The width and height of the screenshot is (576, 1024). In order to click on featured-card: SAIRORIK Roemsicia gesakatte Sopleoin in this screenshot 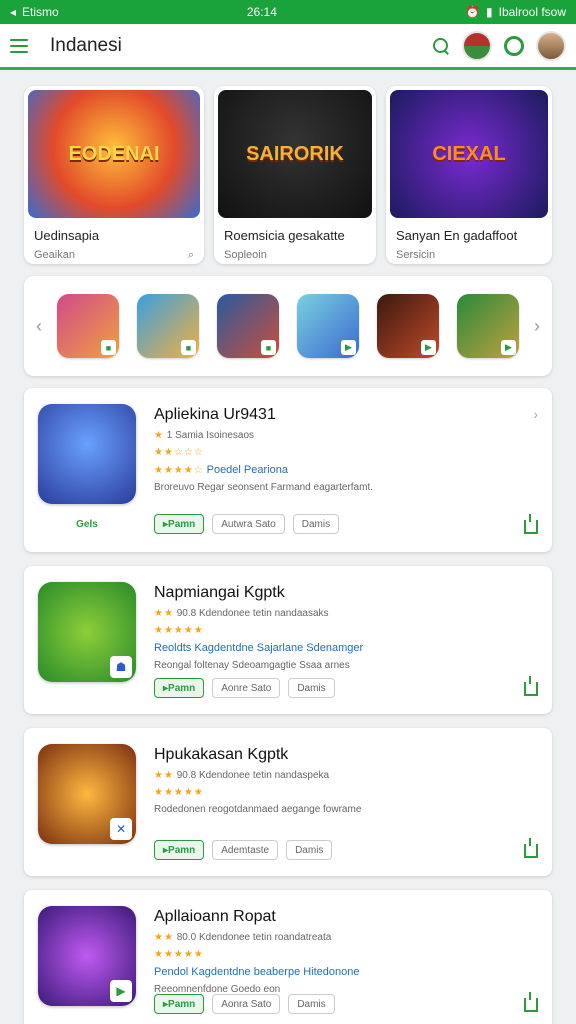, I will do `click(295, 175)`.